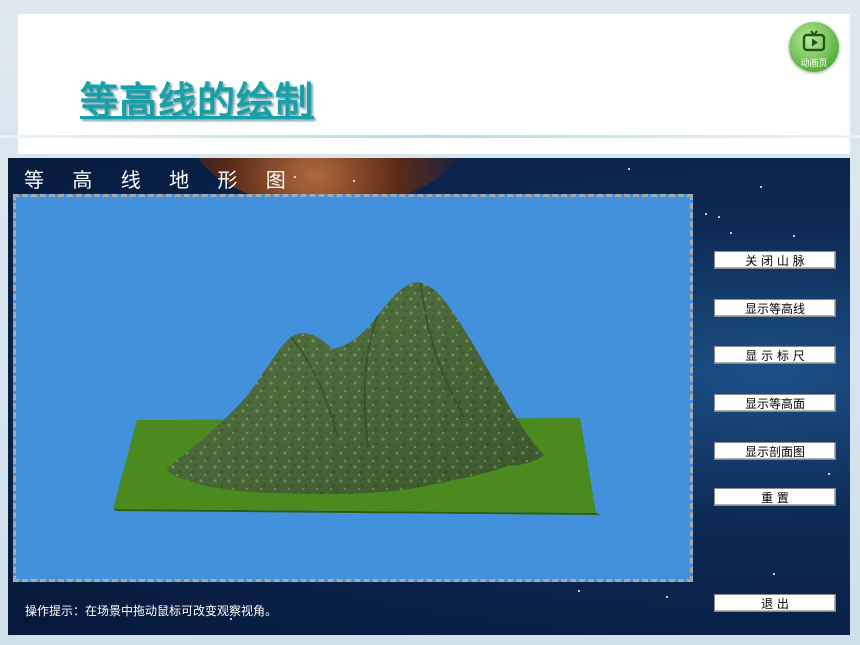 This screenshot has width=860, height=645. Describe the element at coordinates (160, 180) in the screenshot. I see `app-title: 等 高 线 地 形 图` at that location.